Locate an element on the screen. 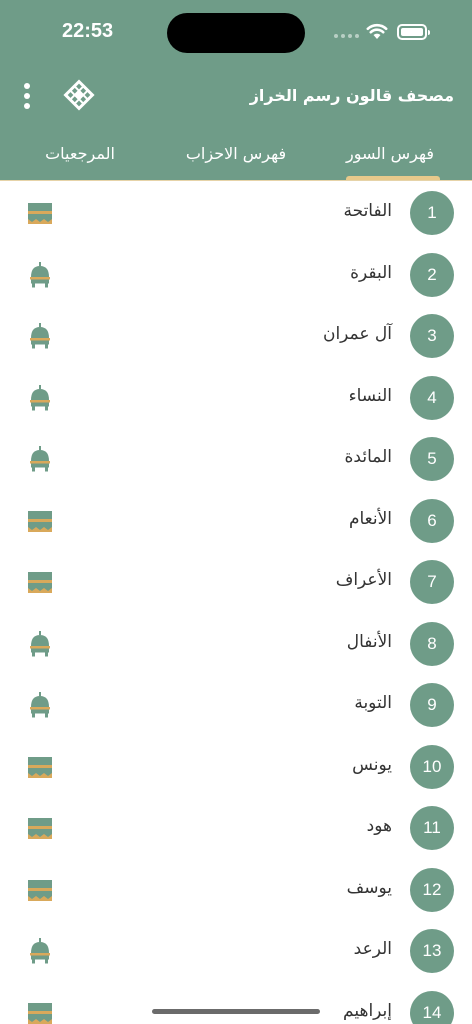  surah-number-badge: 4 is located at coordinates (432, 397).